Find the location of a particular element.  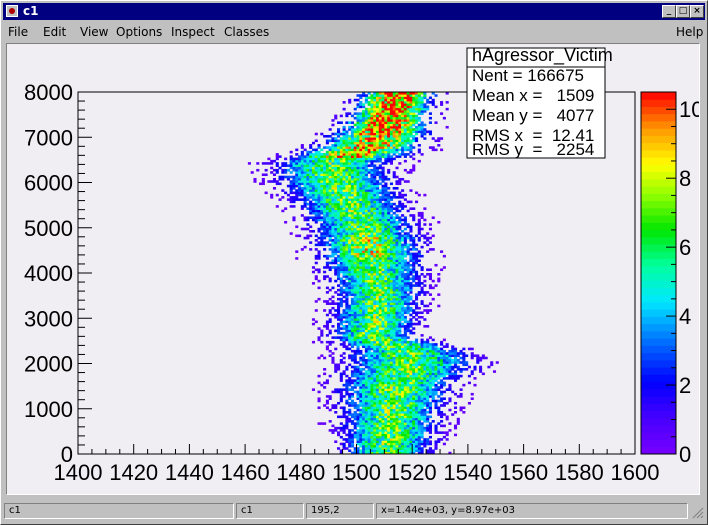

menu-edit: Edit is located at coordinates (54, 32).